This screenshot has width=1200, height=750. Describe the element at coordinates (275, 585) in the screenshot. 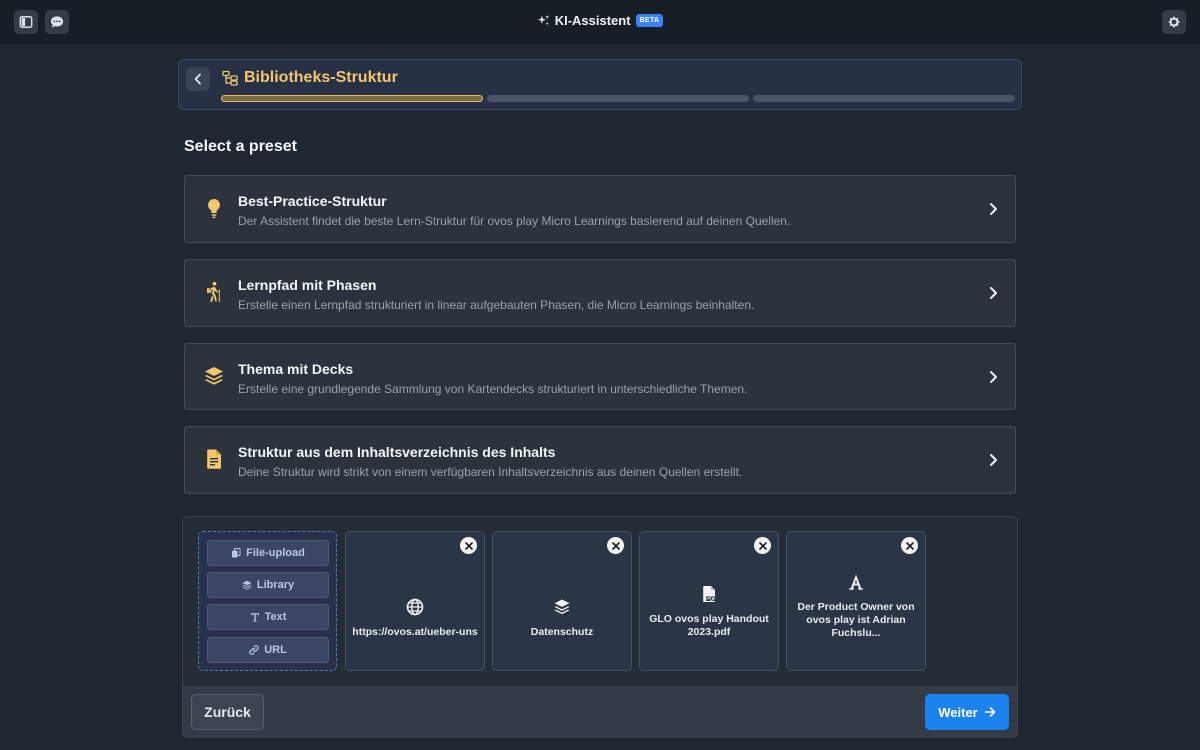

I see `library-label: Library` at that location.